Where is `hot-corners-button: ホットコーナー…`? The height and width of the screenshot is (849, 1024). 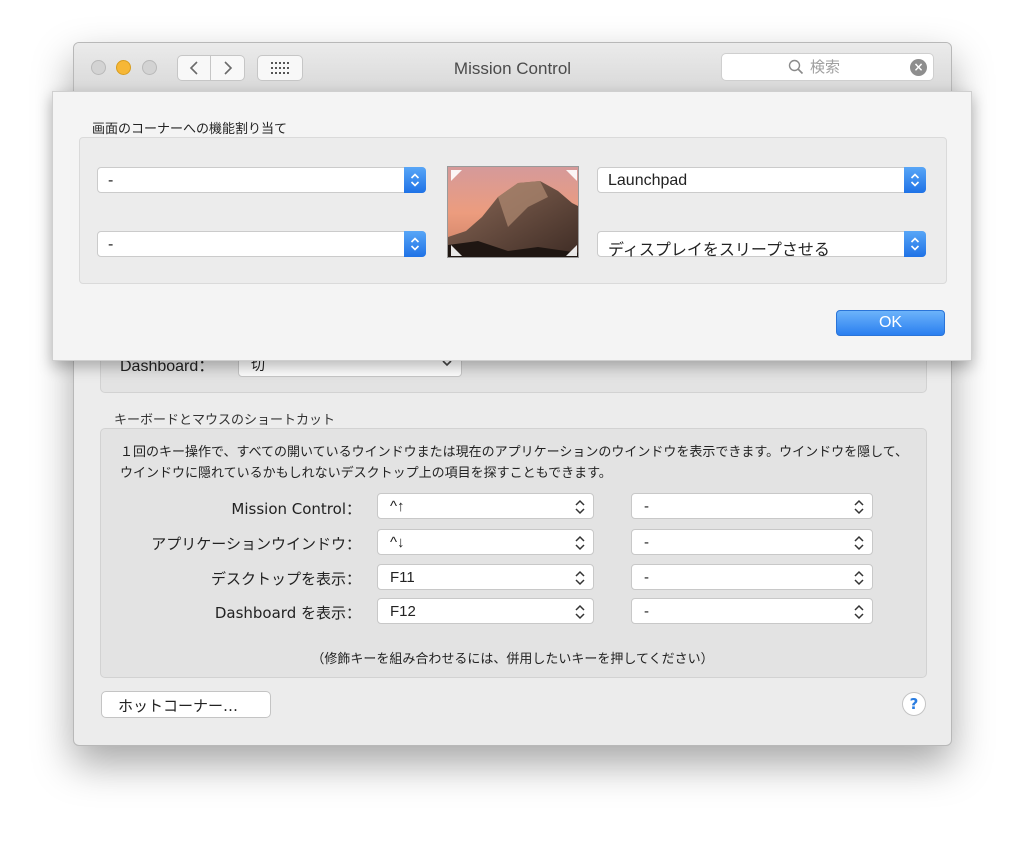
hot-corners-button: ホットコーナー… is located at coordinates (186, 704).